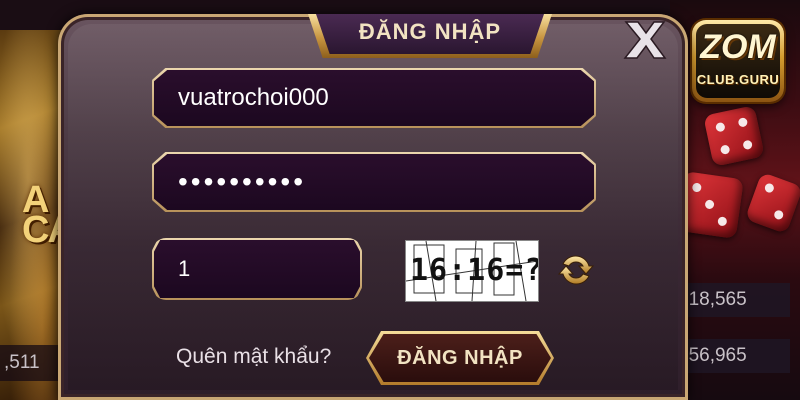 This screenshot has width=800, height=400. I want to click on username-input, so click(385, 98).